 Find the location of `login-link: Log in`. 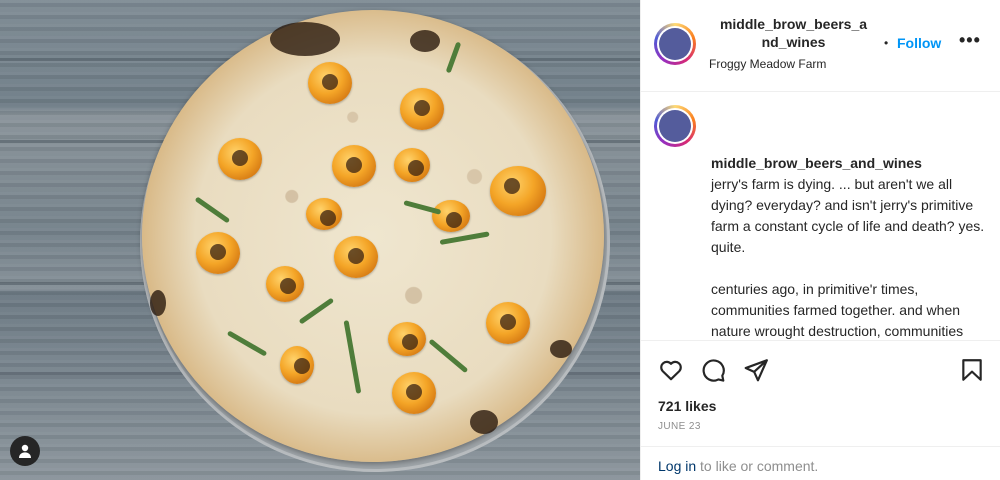

login-link: Log in is located at coordinates (677, 466).